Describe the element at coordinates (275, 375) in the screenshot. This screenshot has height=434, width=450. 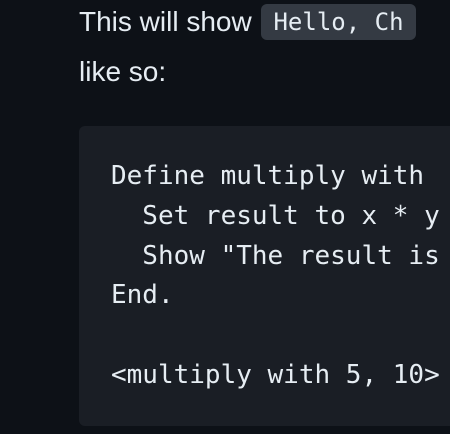
I see `code-line: <multiply with 5, 10>` at that location.